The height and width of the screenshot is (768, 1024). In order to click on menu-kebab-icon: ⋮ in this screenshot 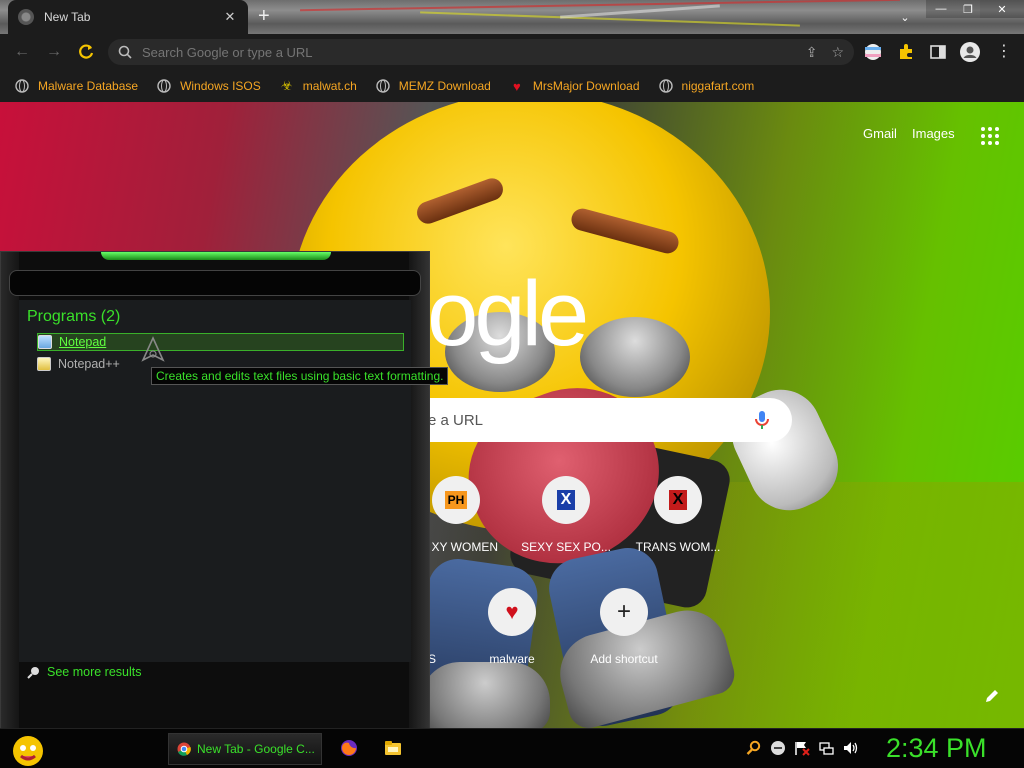, I will do `click(1004, 52)`.